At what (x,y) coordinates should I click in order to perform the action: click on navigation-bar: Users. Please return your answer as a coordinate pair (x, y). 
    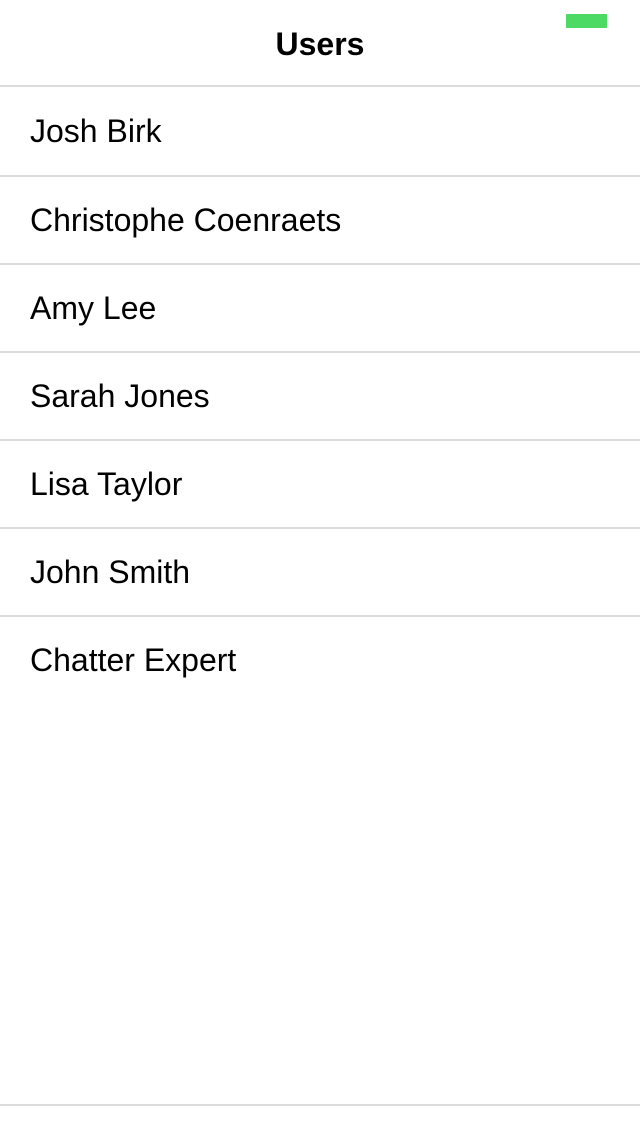
    Looking at the image, I should click on (320, 43).